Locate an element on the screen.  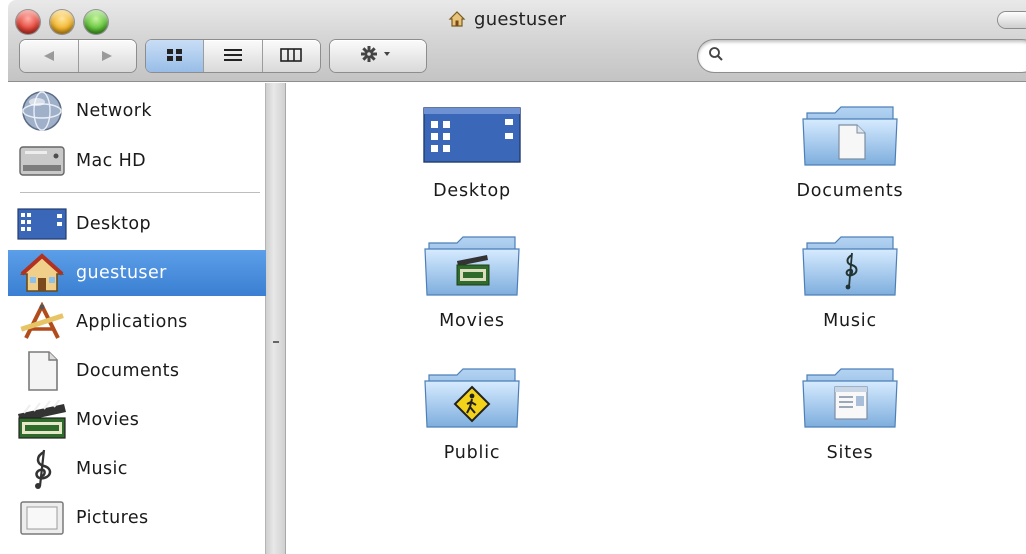
search-field is located at coordinates (862, 56).